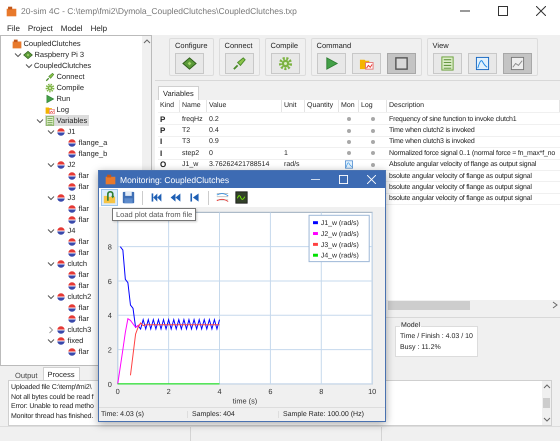  Describe the element at coordinates (555, 305) in the screenshot. I see `scroll-right-icon` at that location.